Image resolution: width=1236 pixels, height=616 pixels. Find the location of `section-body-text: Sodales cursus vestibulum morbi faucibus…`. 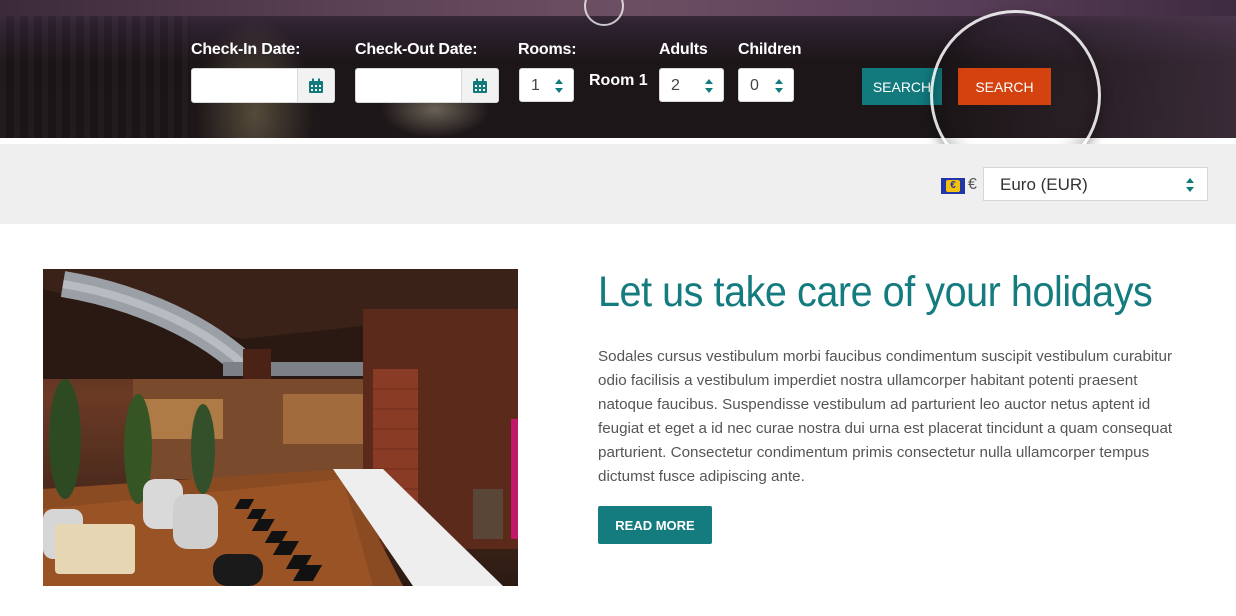

section-body-text: Sodales cursus vestibulum morbi faucibus… is located at coordinates (885, 416).